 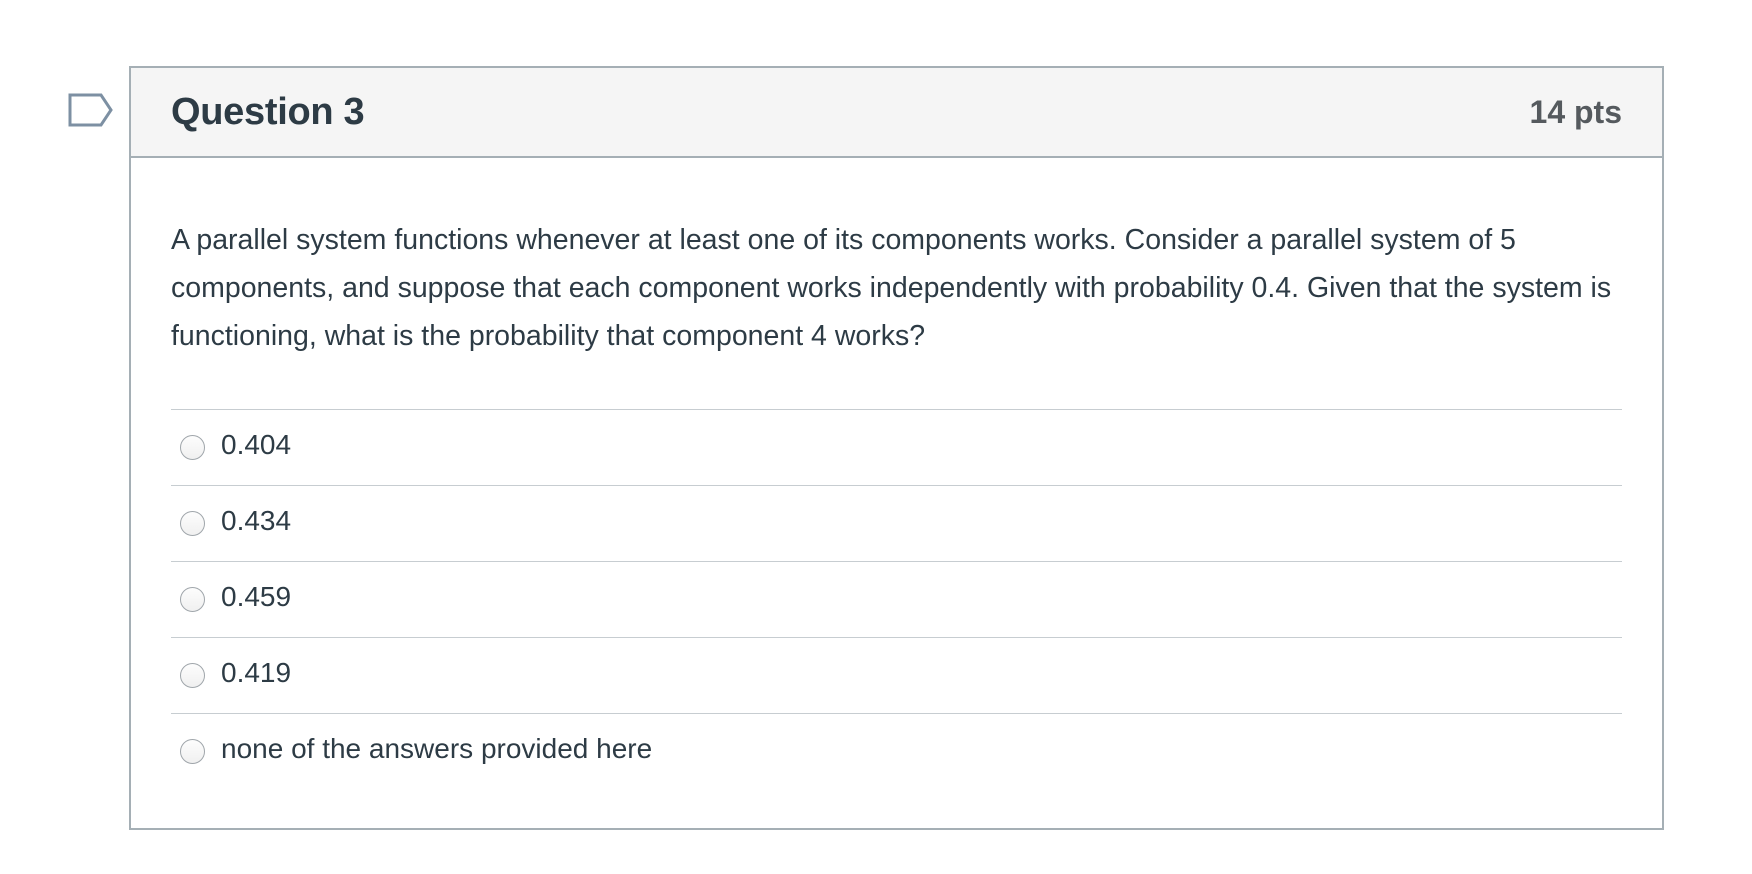 What do you see at coordinates (1575, 112) in the screenshot?
I see `question-points: 14 pts` at bounding box center [1575, 112].